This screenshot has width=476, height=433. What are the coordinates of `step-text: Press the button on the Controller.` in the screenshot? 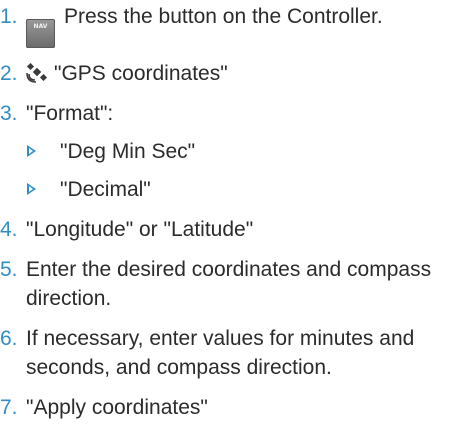 It's located at (223, 16).